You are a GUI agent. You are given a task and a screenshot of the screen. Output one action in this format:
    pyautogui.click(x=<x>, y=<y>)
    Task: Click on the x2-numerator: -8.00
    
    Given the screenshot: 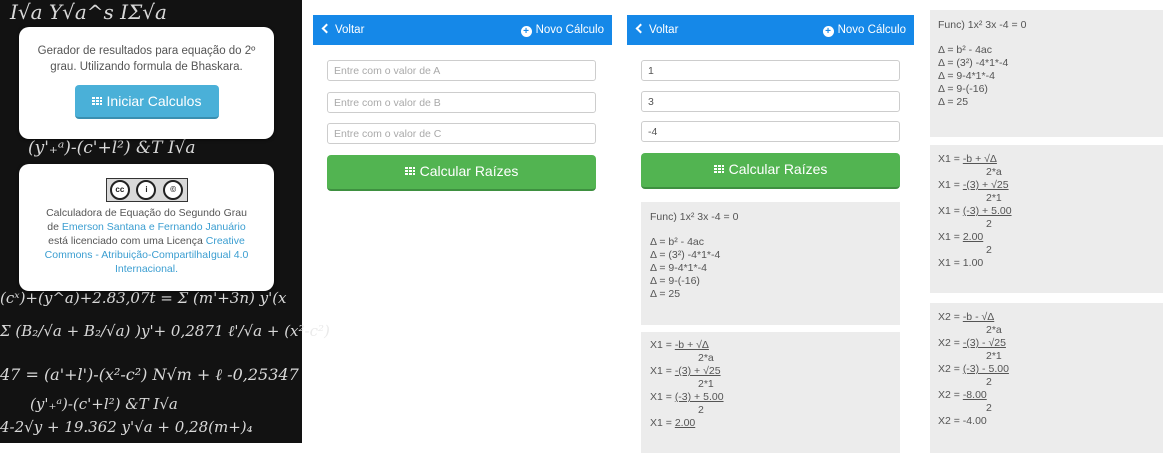 What is the action you would take?
    pyautogui.click(x=974, y=395)
    